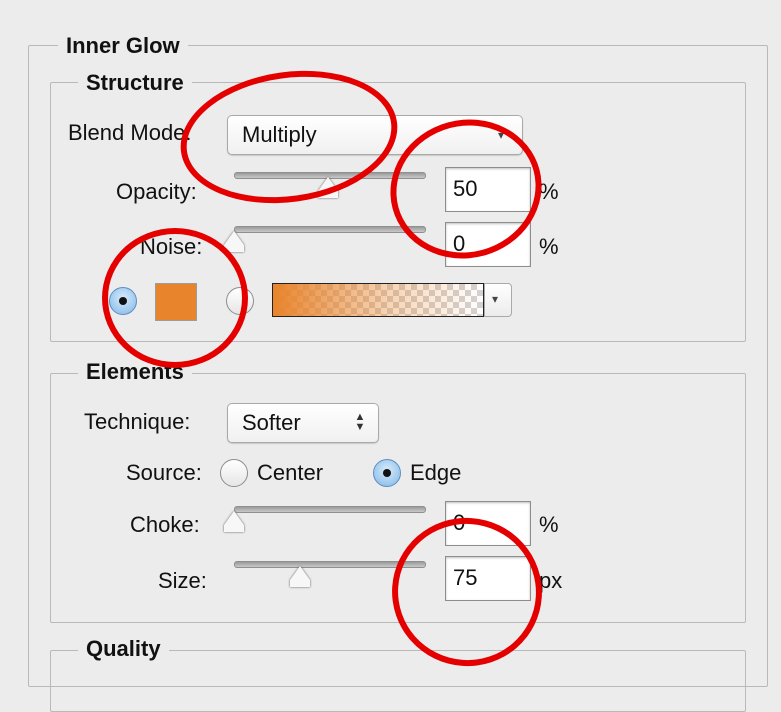  I want to click on opacity-label: Opacity:, so click(156, 191).